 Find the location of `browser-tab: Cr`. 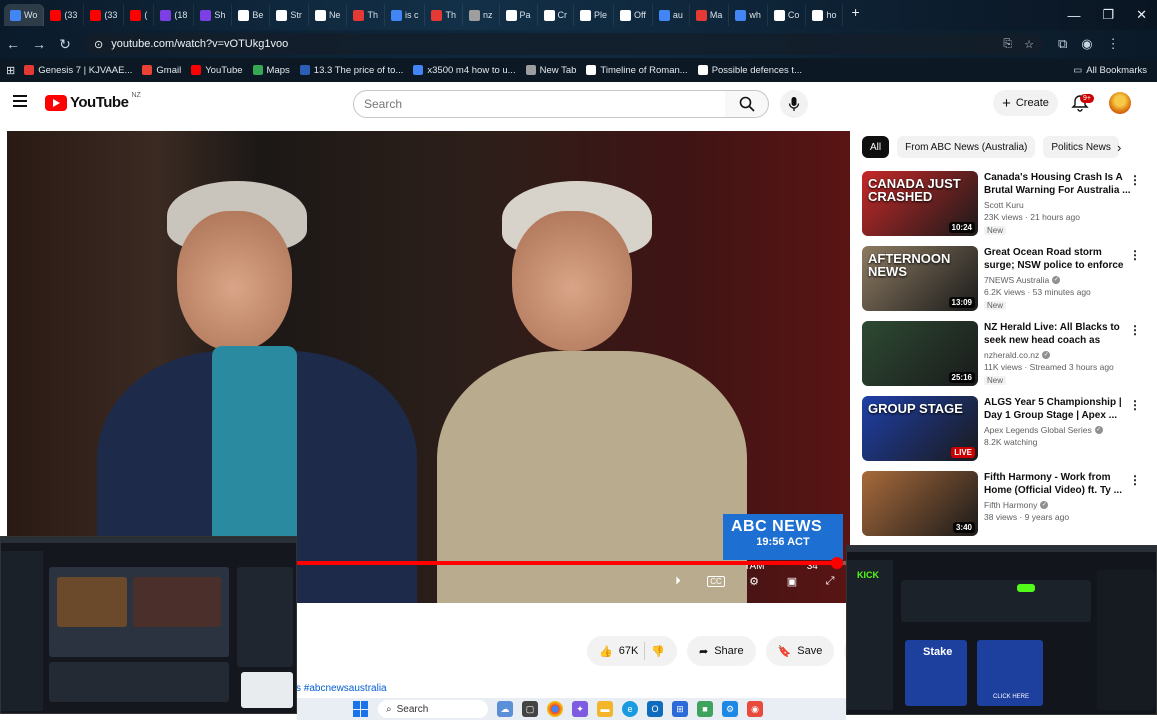

browser-tab: Cr is located at coordinates (556, 15).